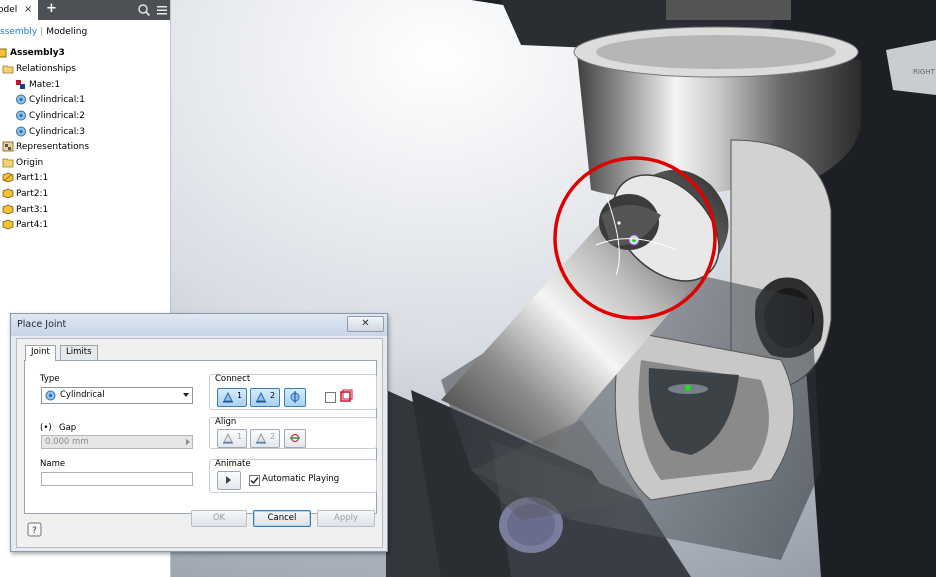 The height and width of the screenshot is (577, 936). What do you see at coordinates (162, 10) in the screenshot?
I see `menu-icon` at bounding box center [162, 10].